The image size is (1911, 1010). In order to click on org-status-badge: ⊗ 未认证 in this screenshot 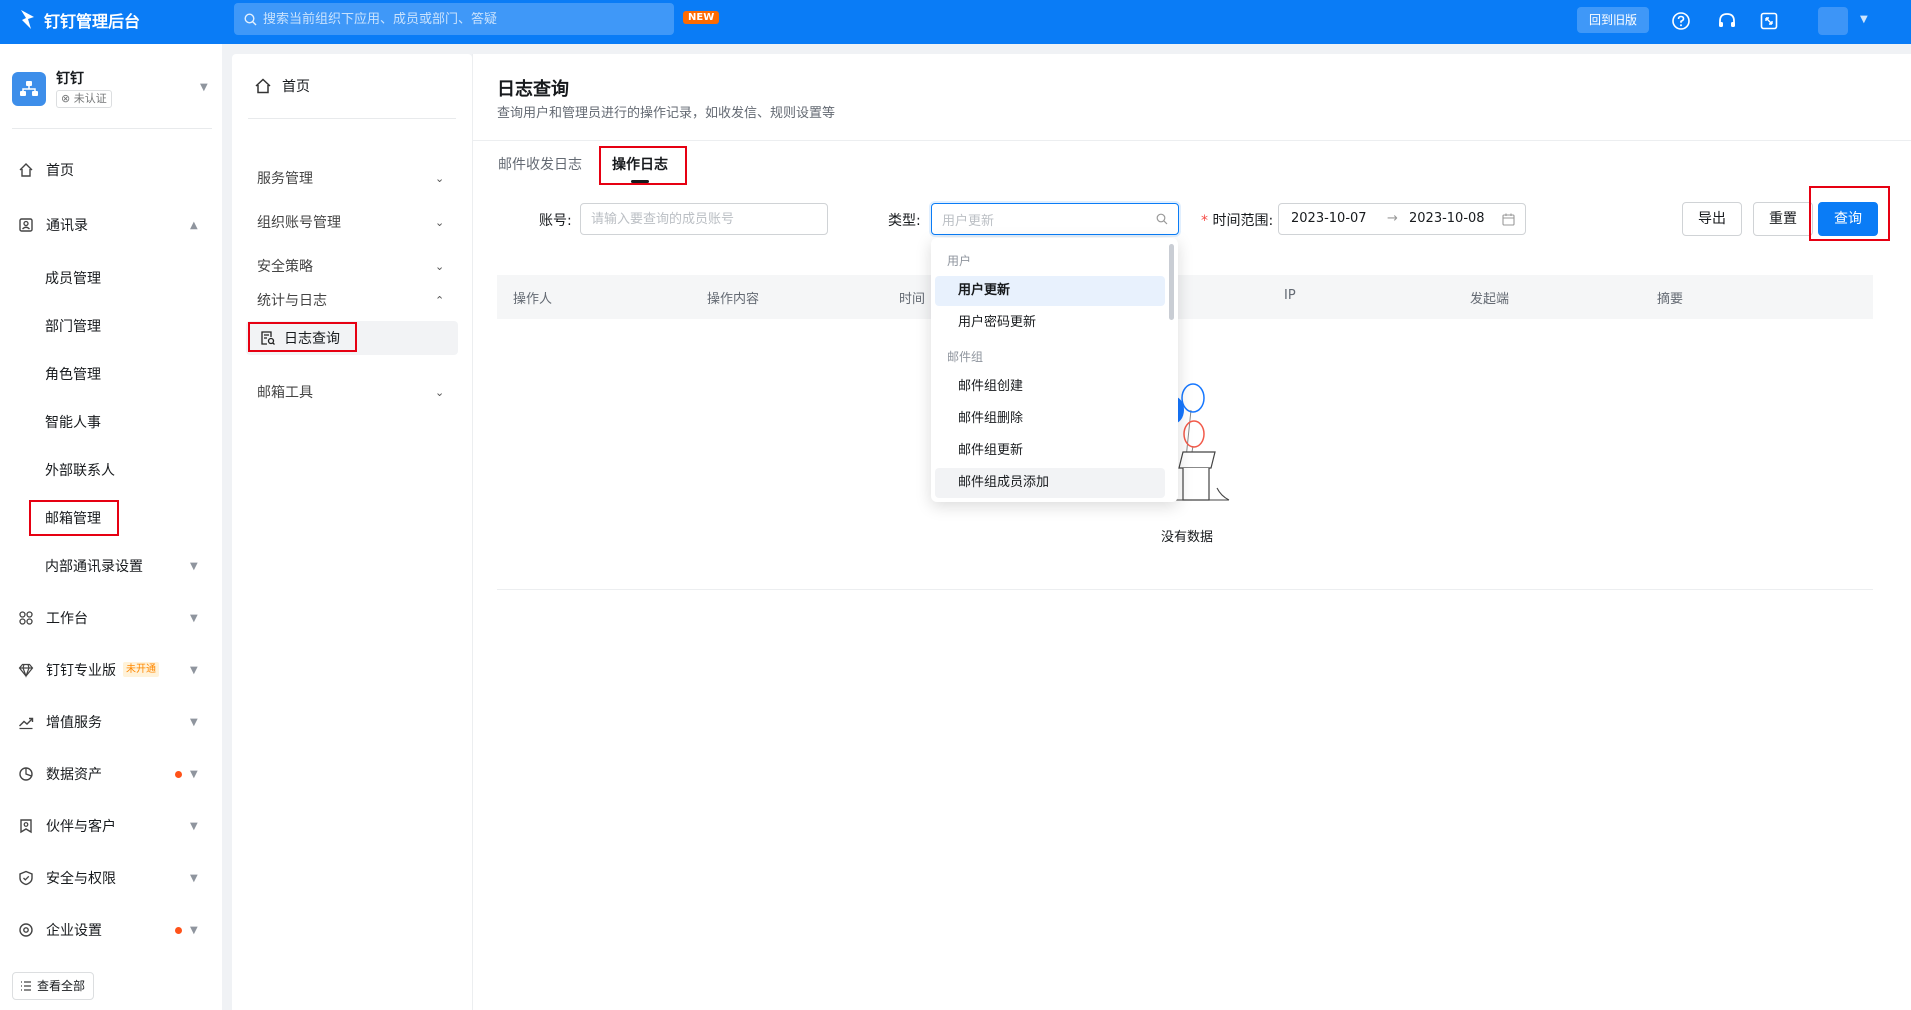, I will do `click(84, 99)`.